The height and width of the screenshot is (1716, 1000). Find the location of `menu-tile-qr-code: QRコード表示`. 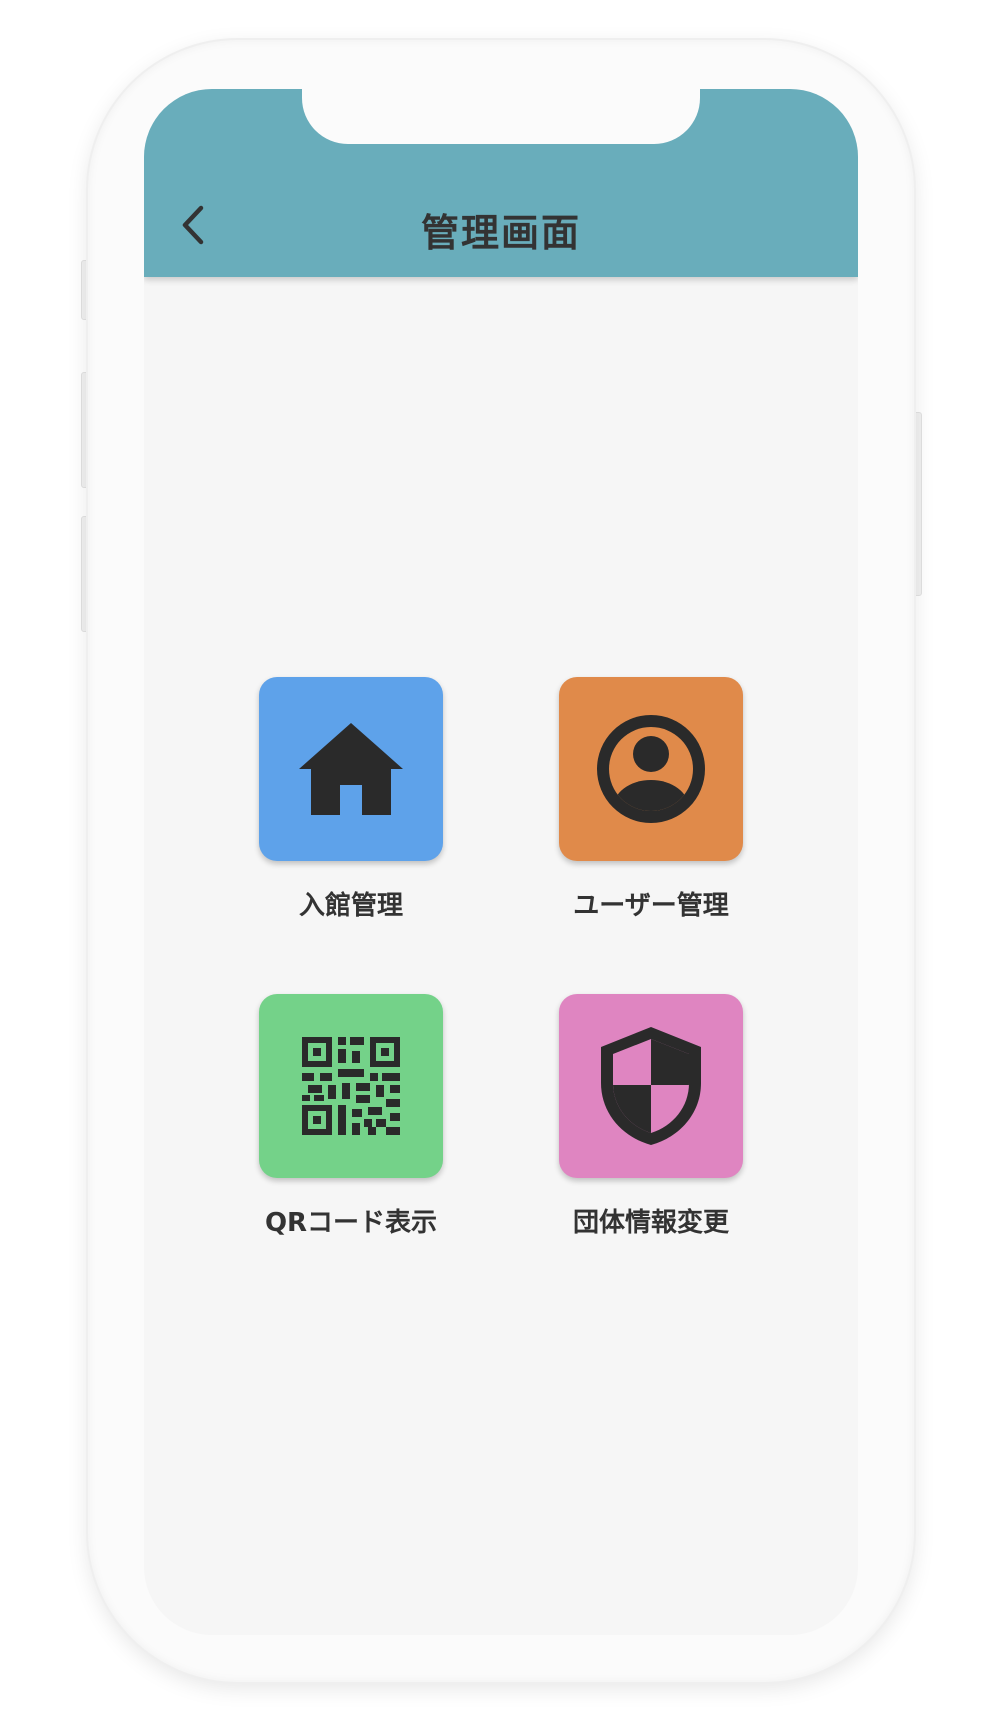

menu-tile-qr-code: QRコード表示 is located at coordinates (351, 1116).